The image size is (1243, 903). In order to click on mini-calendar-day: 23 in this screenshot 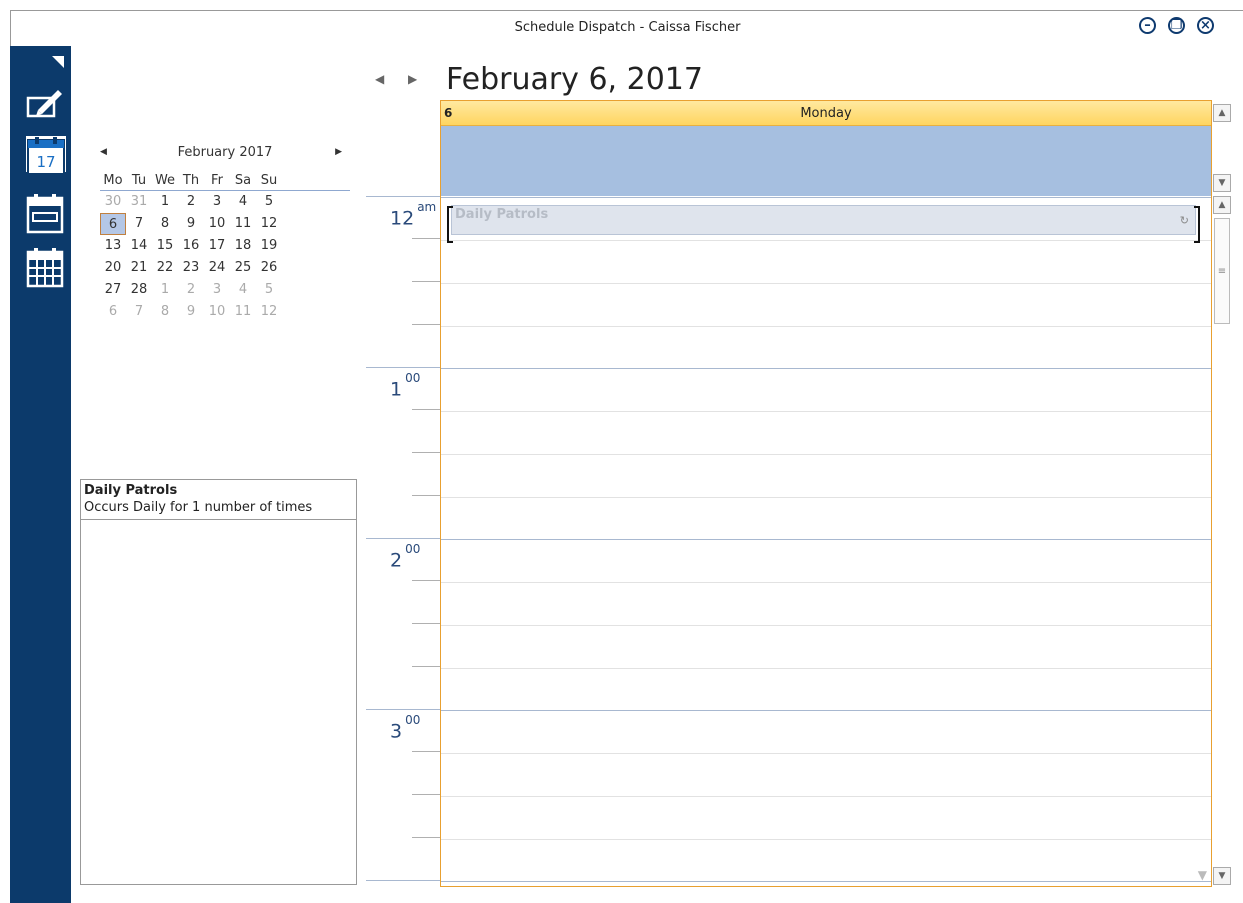, I will do `click(191, 268)`.